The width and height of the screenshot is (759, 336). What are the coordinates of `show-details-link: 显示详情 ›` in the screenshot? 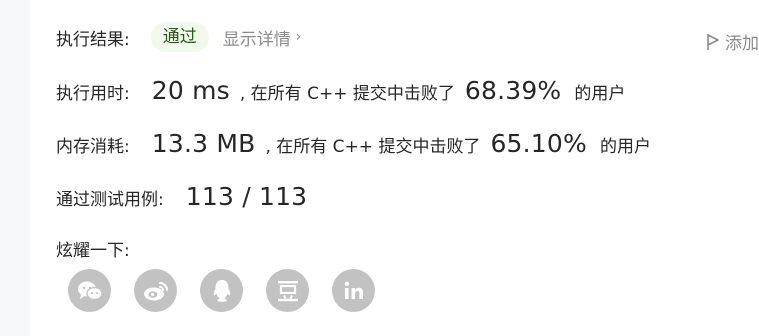 It's located at (262, 37).